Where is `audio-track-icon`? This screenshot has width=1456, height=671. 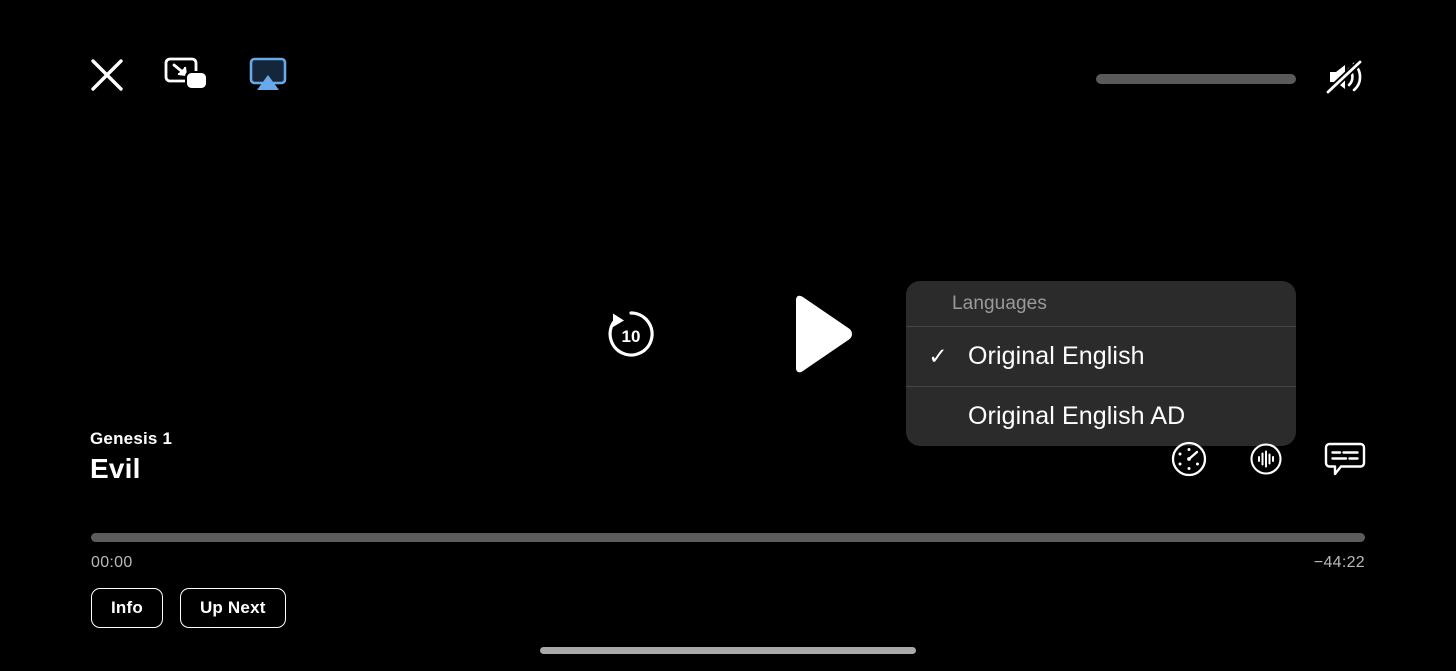 audio-track-icon is located at coordinates (1266, 460).